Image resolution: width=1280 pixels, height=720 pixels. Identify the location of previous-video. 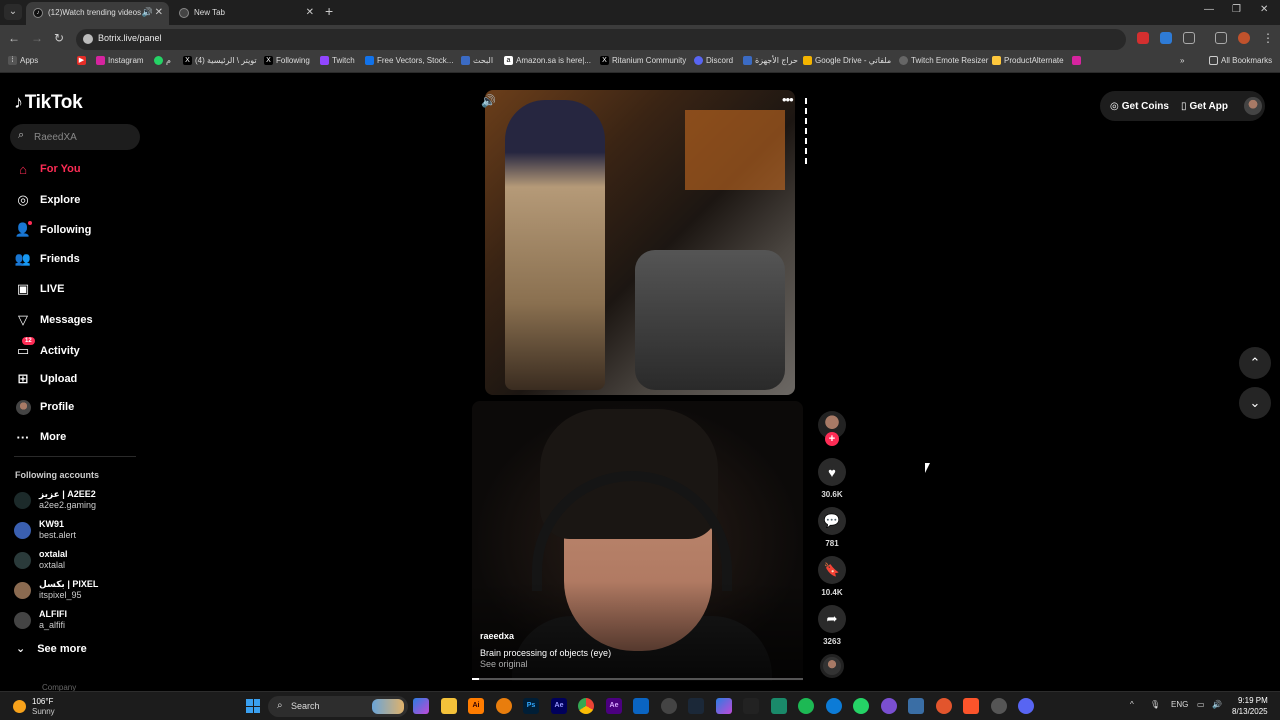
(640, 242).